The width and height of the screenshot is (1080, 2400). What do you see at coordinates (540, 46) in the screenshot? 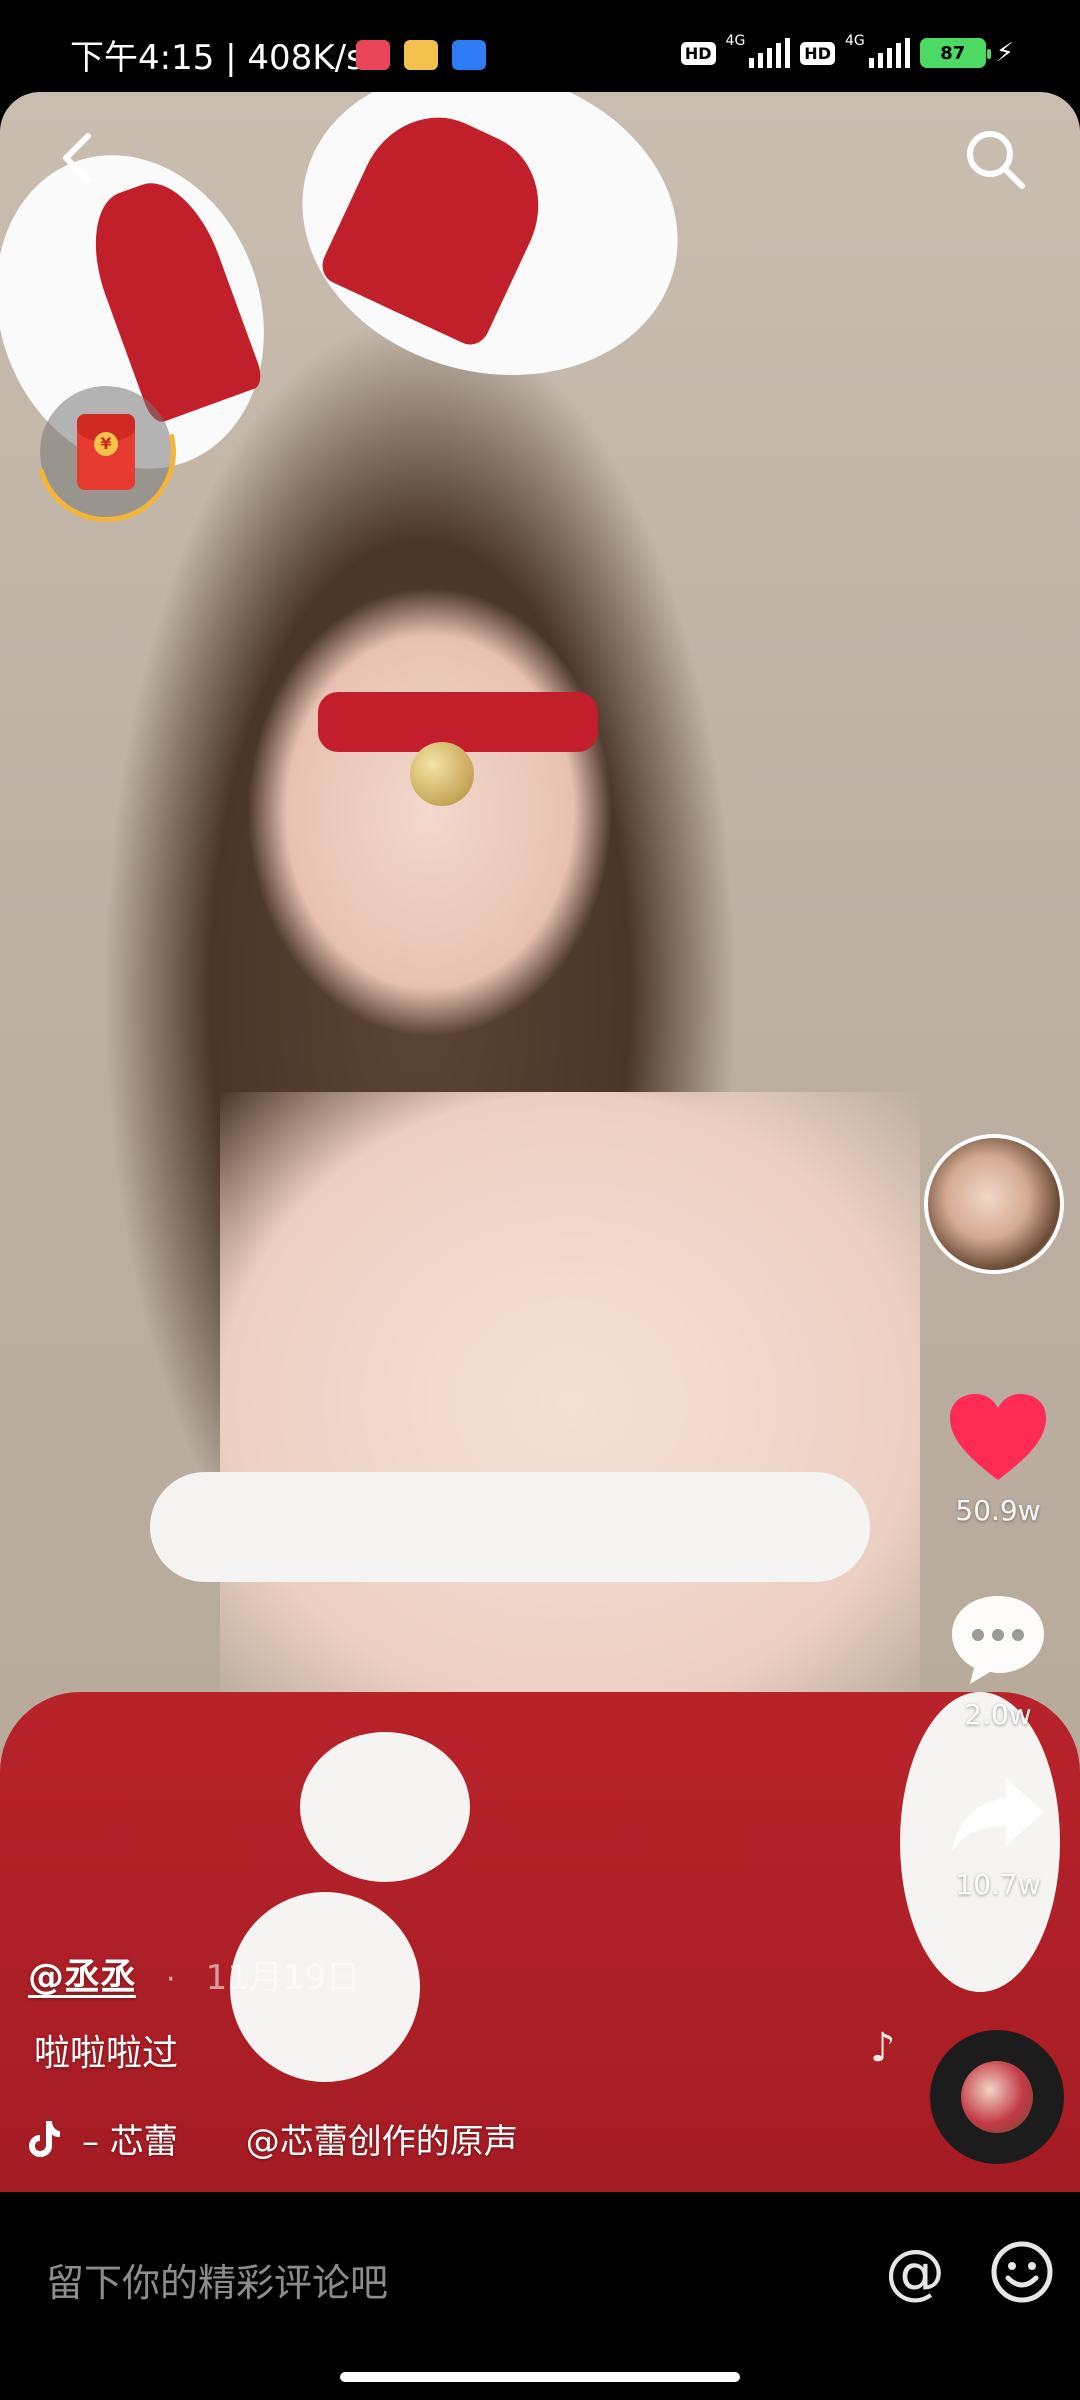
I see `status-bar: 下午4:15 | 408K/s HD 4G HD 4G 87 ⚡` at bounding box center [540, 46].